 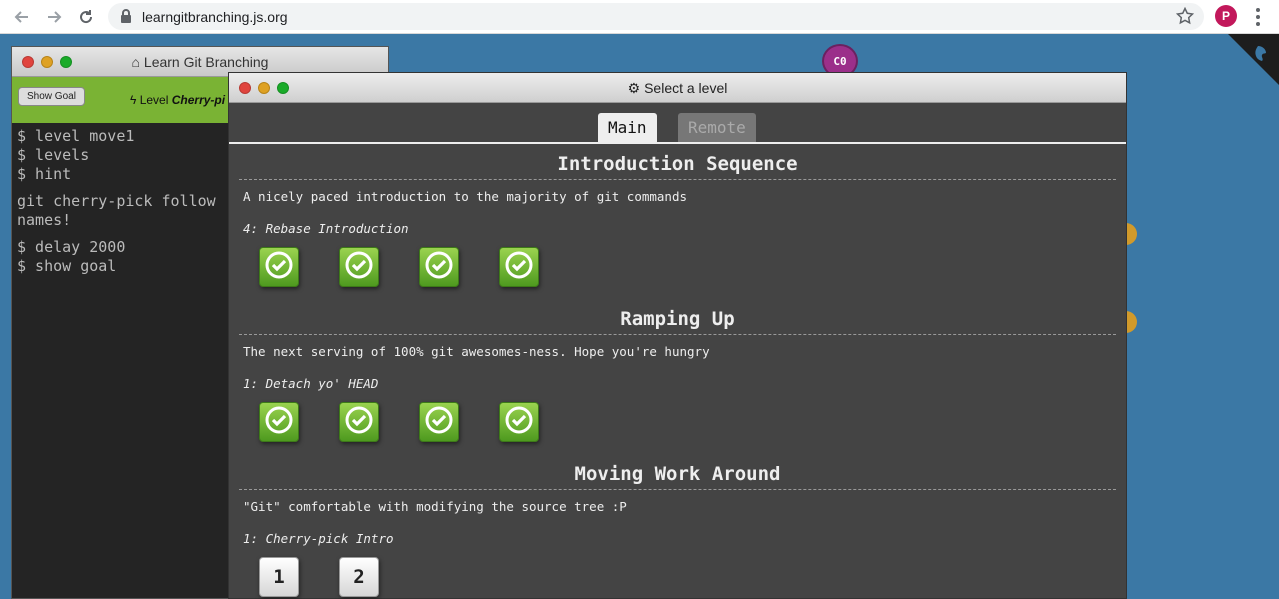 I want to click on lock-icon, so click(x=126, y=18).